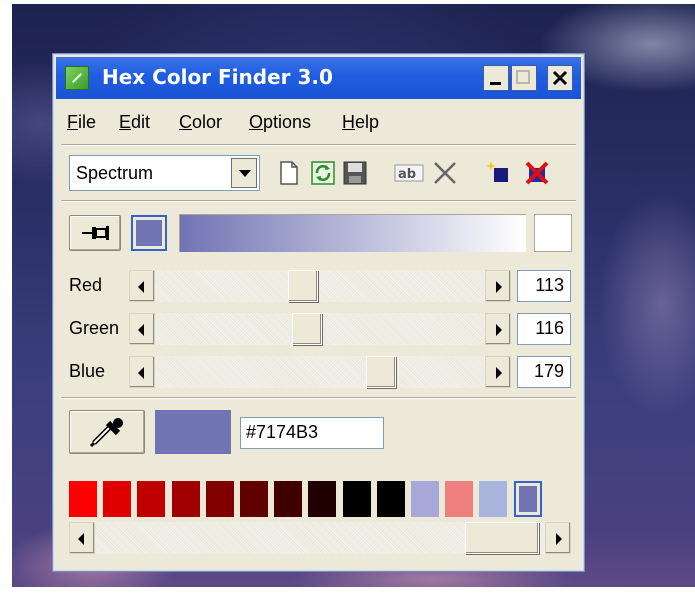 The image size is (695, 601). What do you see at coordinates (302, 286) in the screenshot?
I see `red-slider-thumb` at bounding box center [302, 286].